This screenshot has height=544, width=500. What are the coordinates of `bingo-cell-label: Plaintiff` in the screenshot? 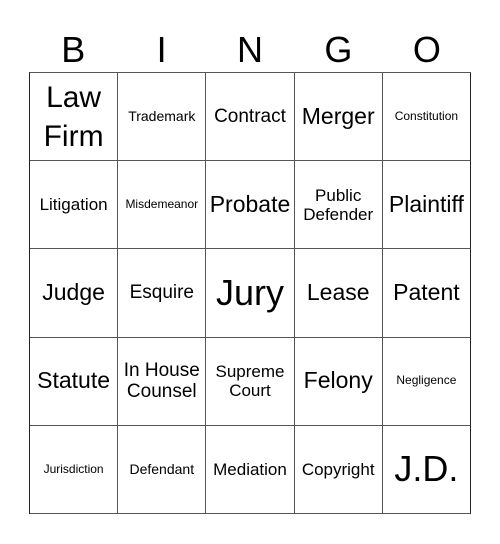 It's located at (426, 203).